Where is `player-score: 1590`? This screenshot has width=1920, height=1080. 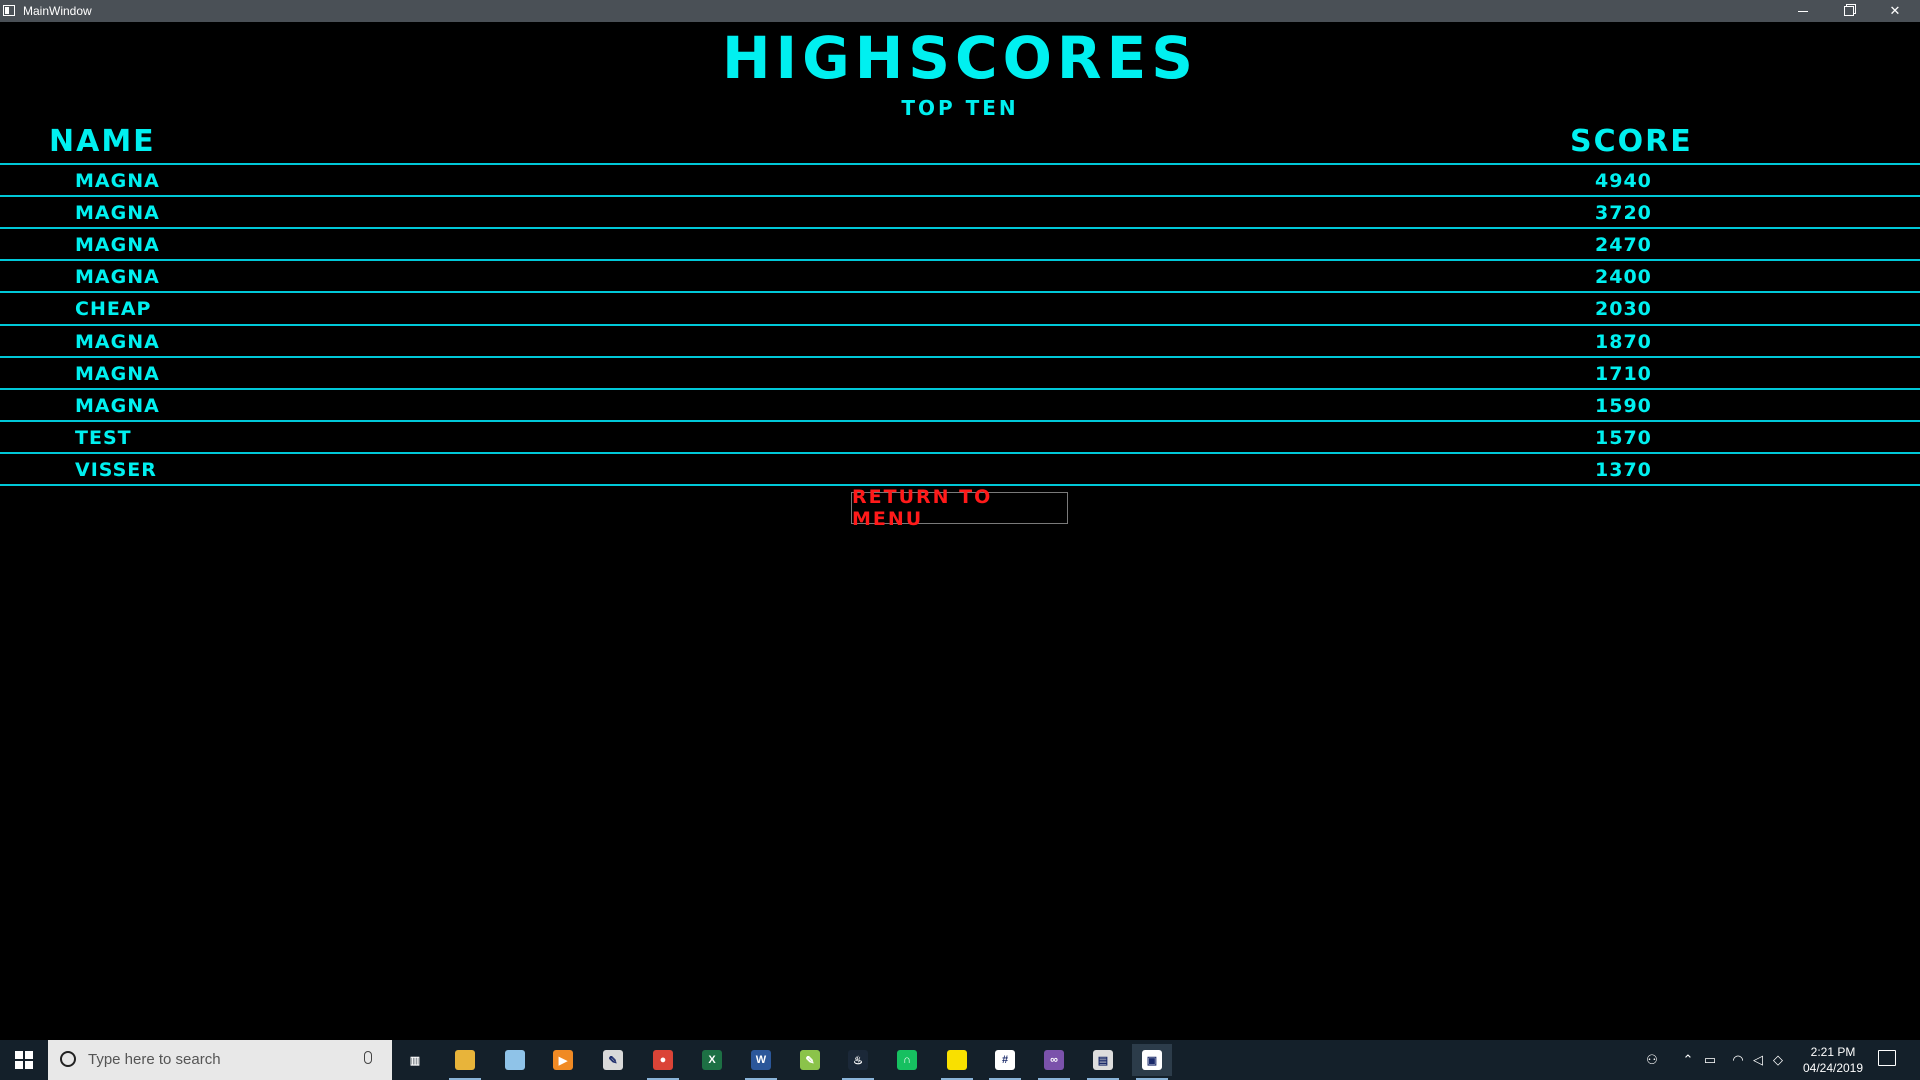 player-score: 1590 is located at coordinates (1623, 406).